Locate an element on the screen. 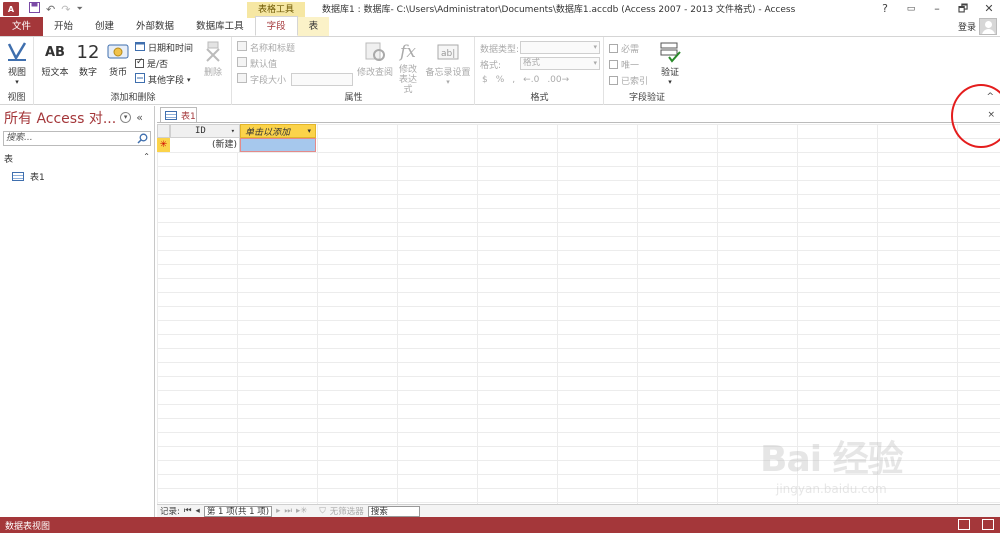  yesno-button: 是/否 is located at coordinates (151, 63).